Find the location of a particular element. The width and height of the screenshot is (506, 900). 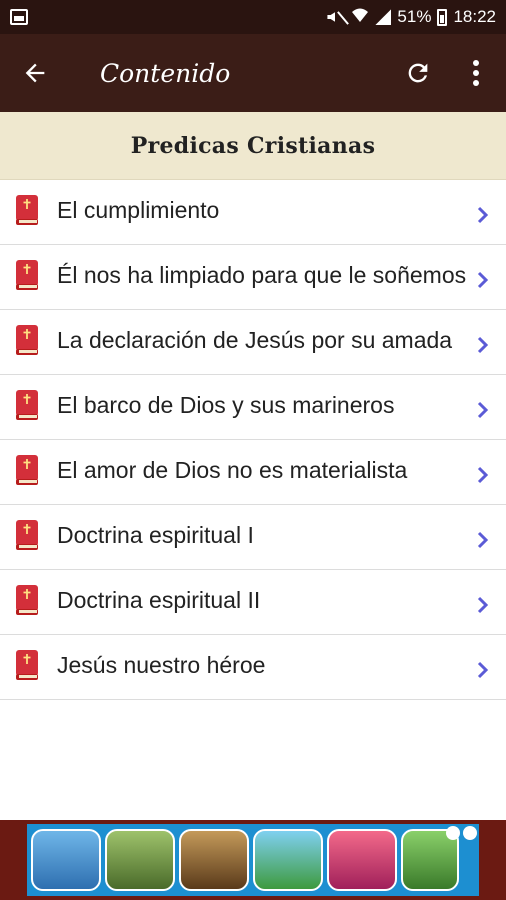

gallery-icon is located at coordinates (19, 17).